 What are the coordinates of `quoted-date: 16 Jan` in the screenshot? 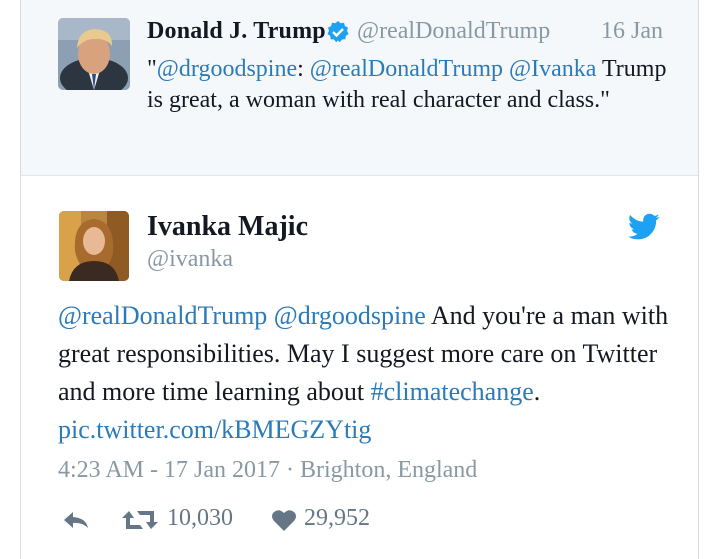 It's located at (632, 31).